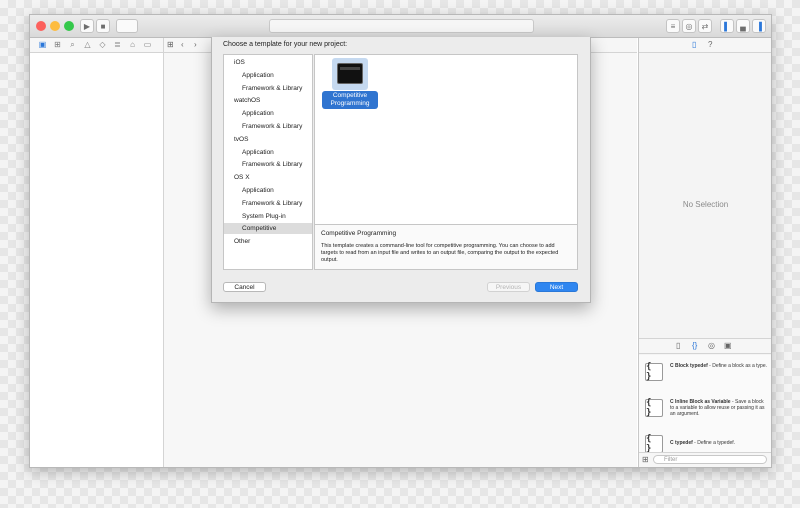 The image size is (800, 508). What do you see at coordinates (87, 44) in the screenshot?
I see `warning-icon: △` at bounding box center [87, 44].